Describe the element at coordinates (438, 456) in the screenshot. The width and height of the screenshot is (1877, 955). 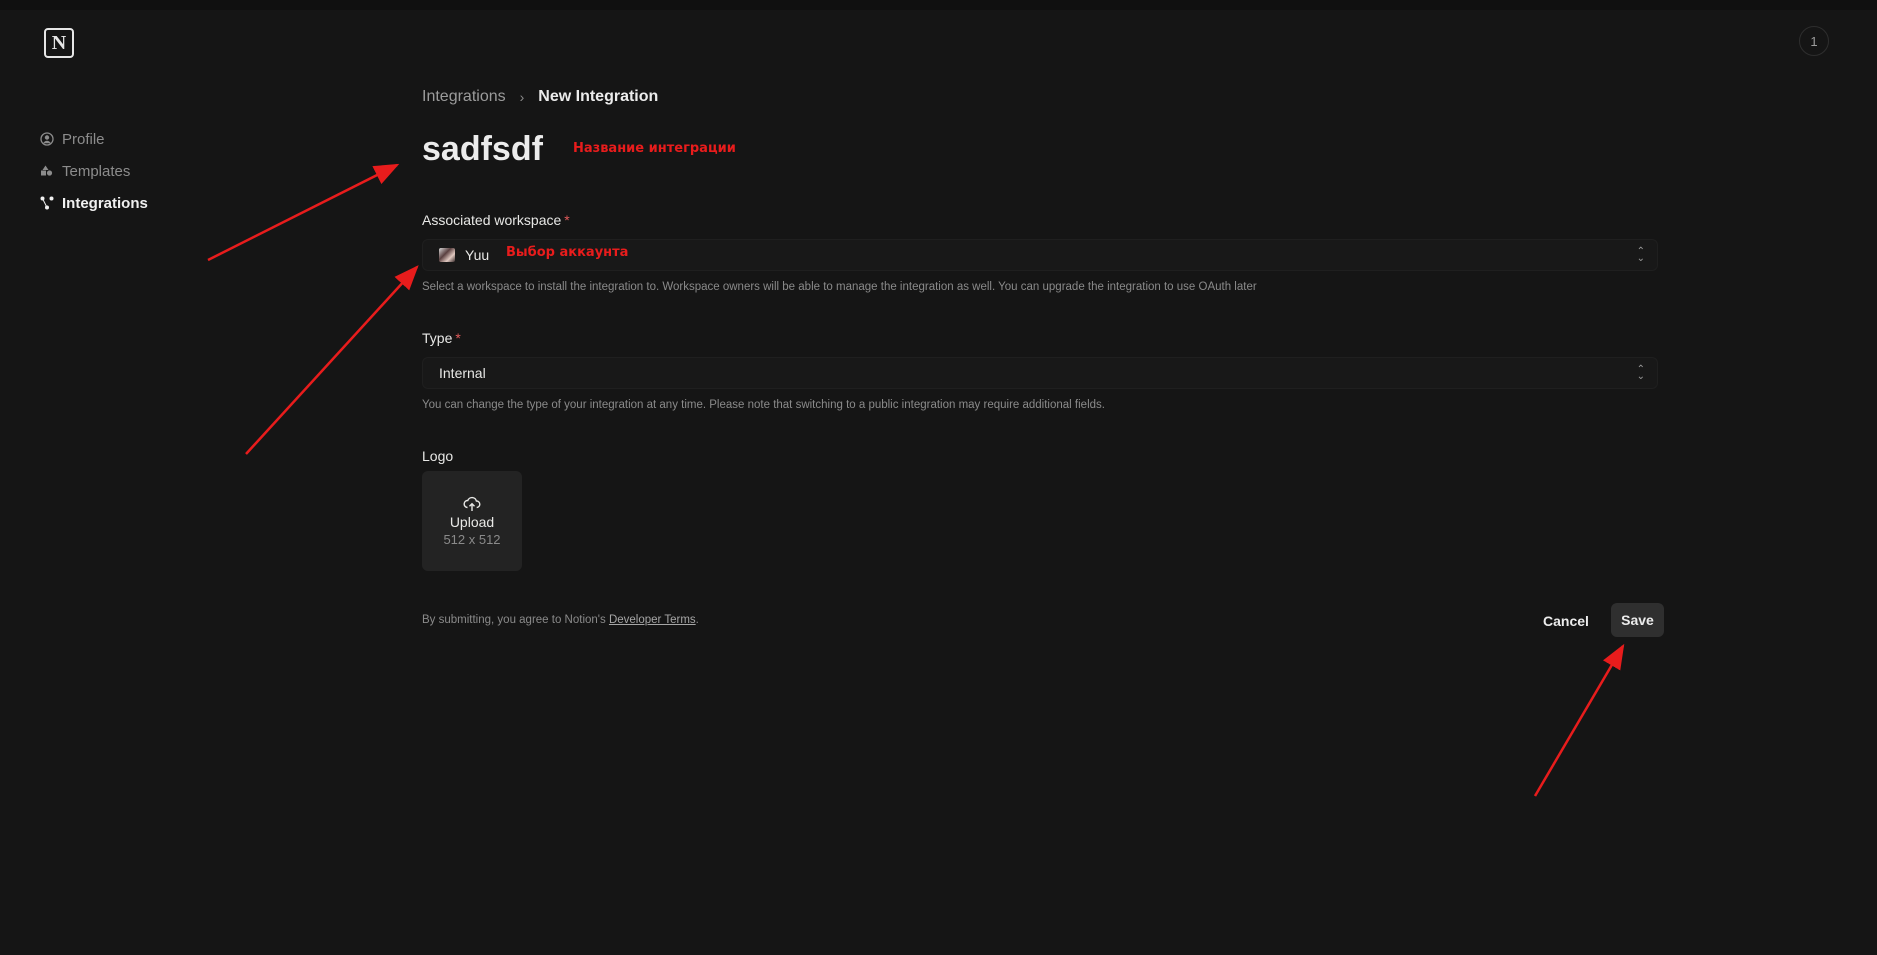
I see `logo-label: Logo` at that location.